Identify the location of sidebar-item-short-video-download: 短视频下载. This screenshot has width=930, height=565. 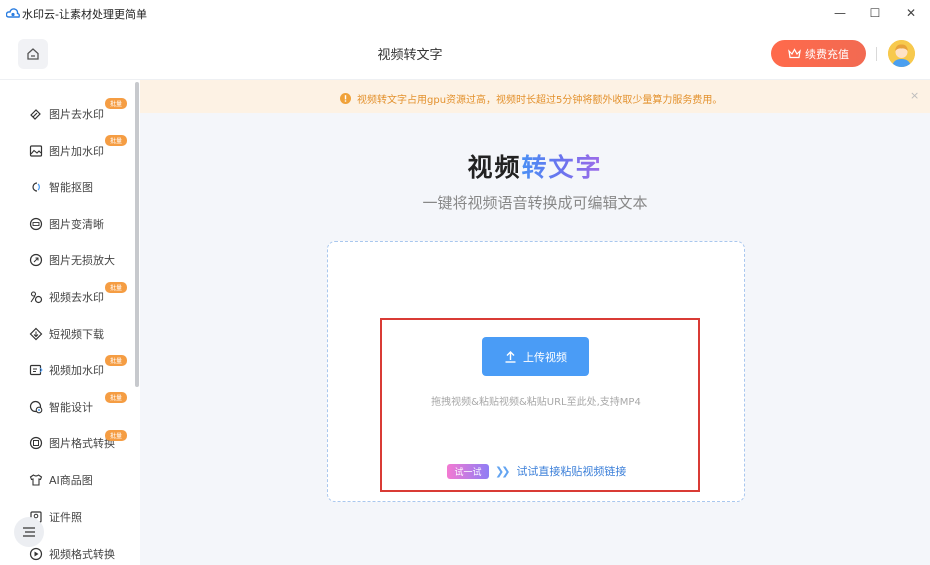
(66, 334).